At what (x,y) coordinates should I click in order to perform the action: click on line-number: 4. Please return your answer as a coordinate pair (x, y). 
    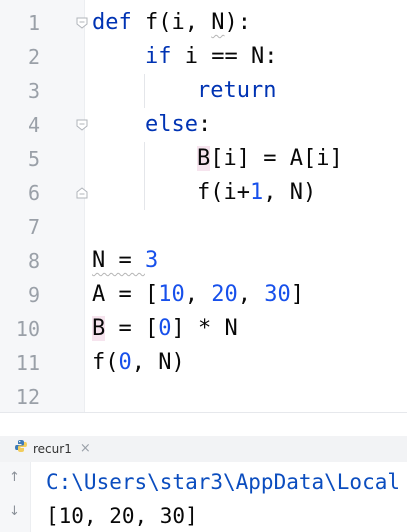
    Looking at the image, I should click on (33, 125).